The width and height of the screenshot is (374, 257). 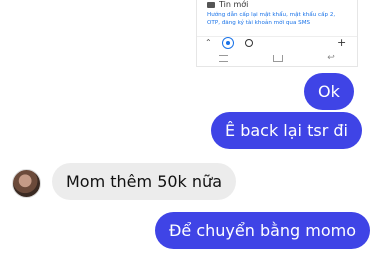 I want to click on news-icon, so click(x=211, y=4).